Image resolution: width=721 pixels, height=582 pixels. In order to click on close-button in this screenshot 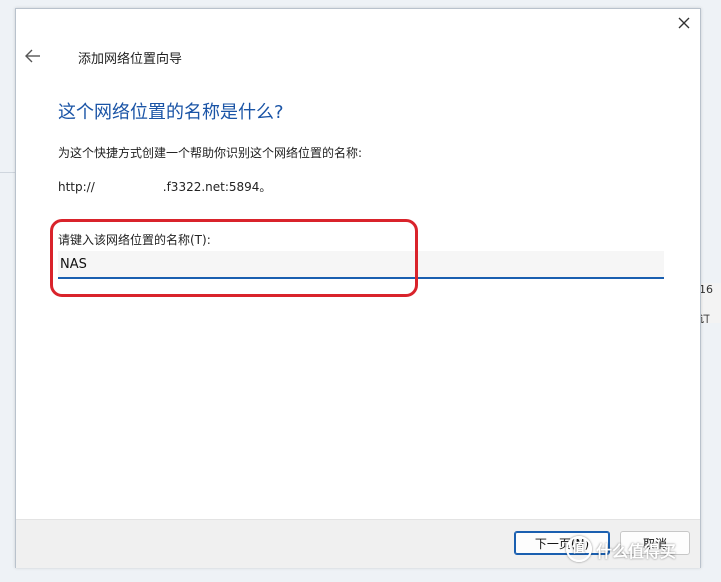, I will do `click(684, 23)`.